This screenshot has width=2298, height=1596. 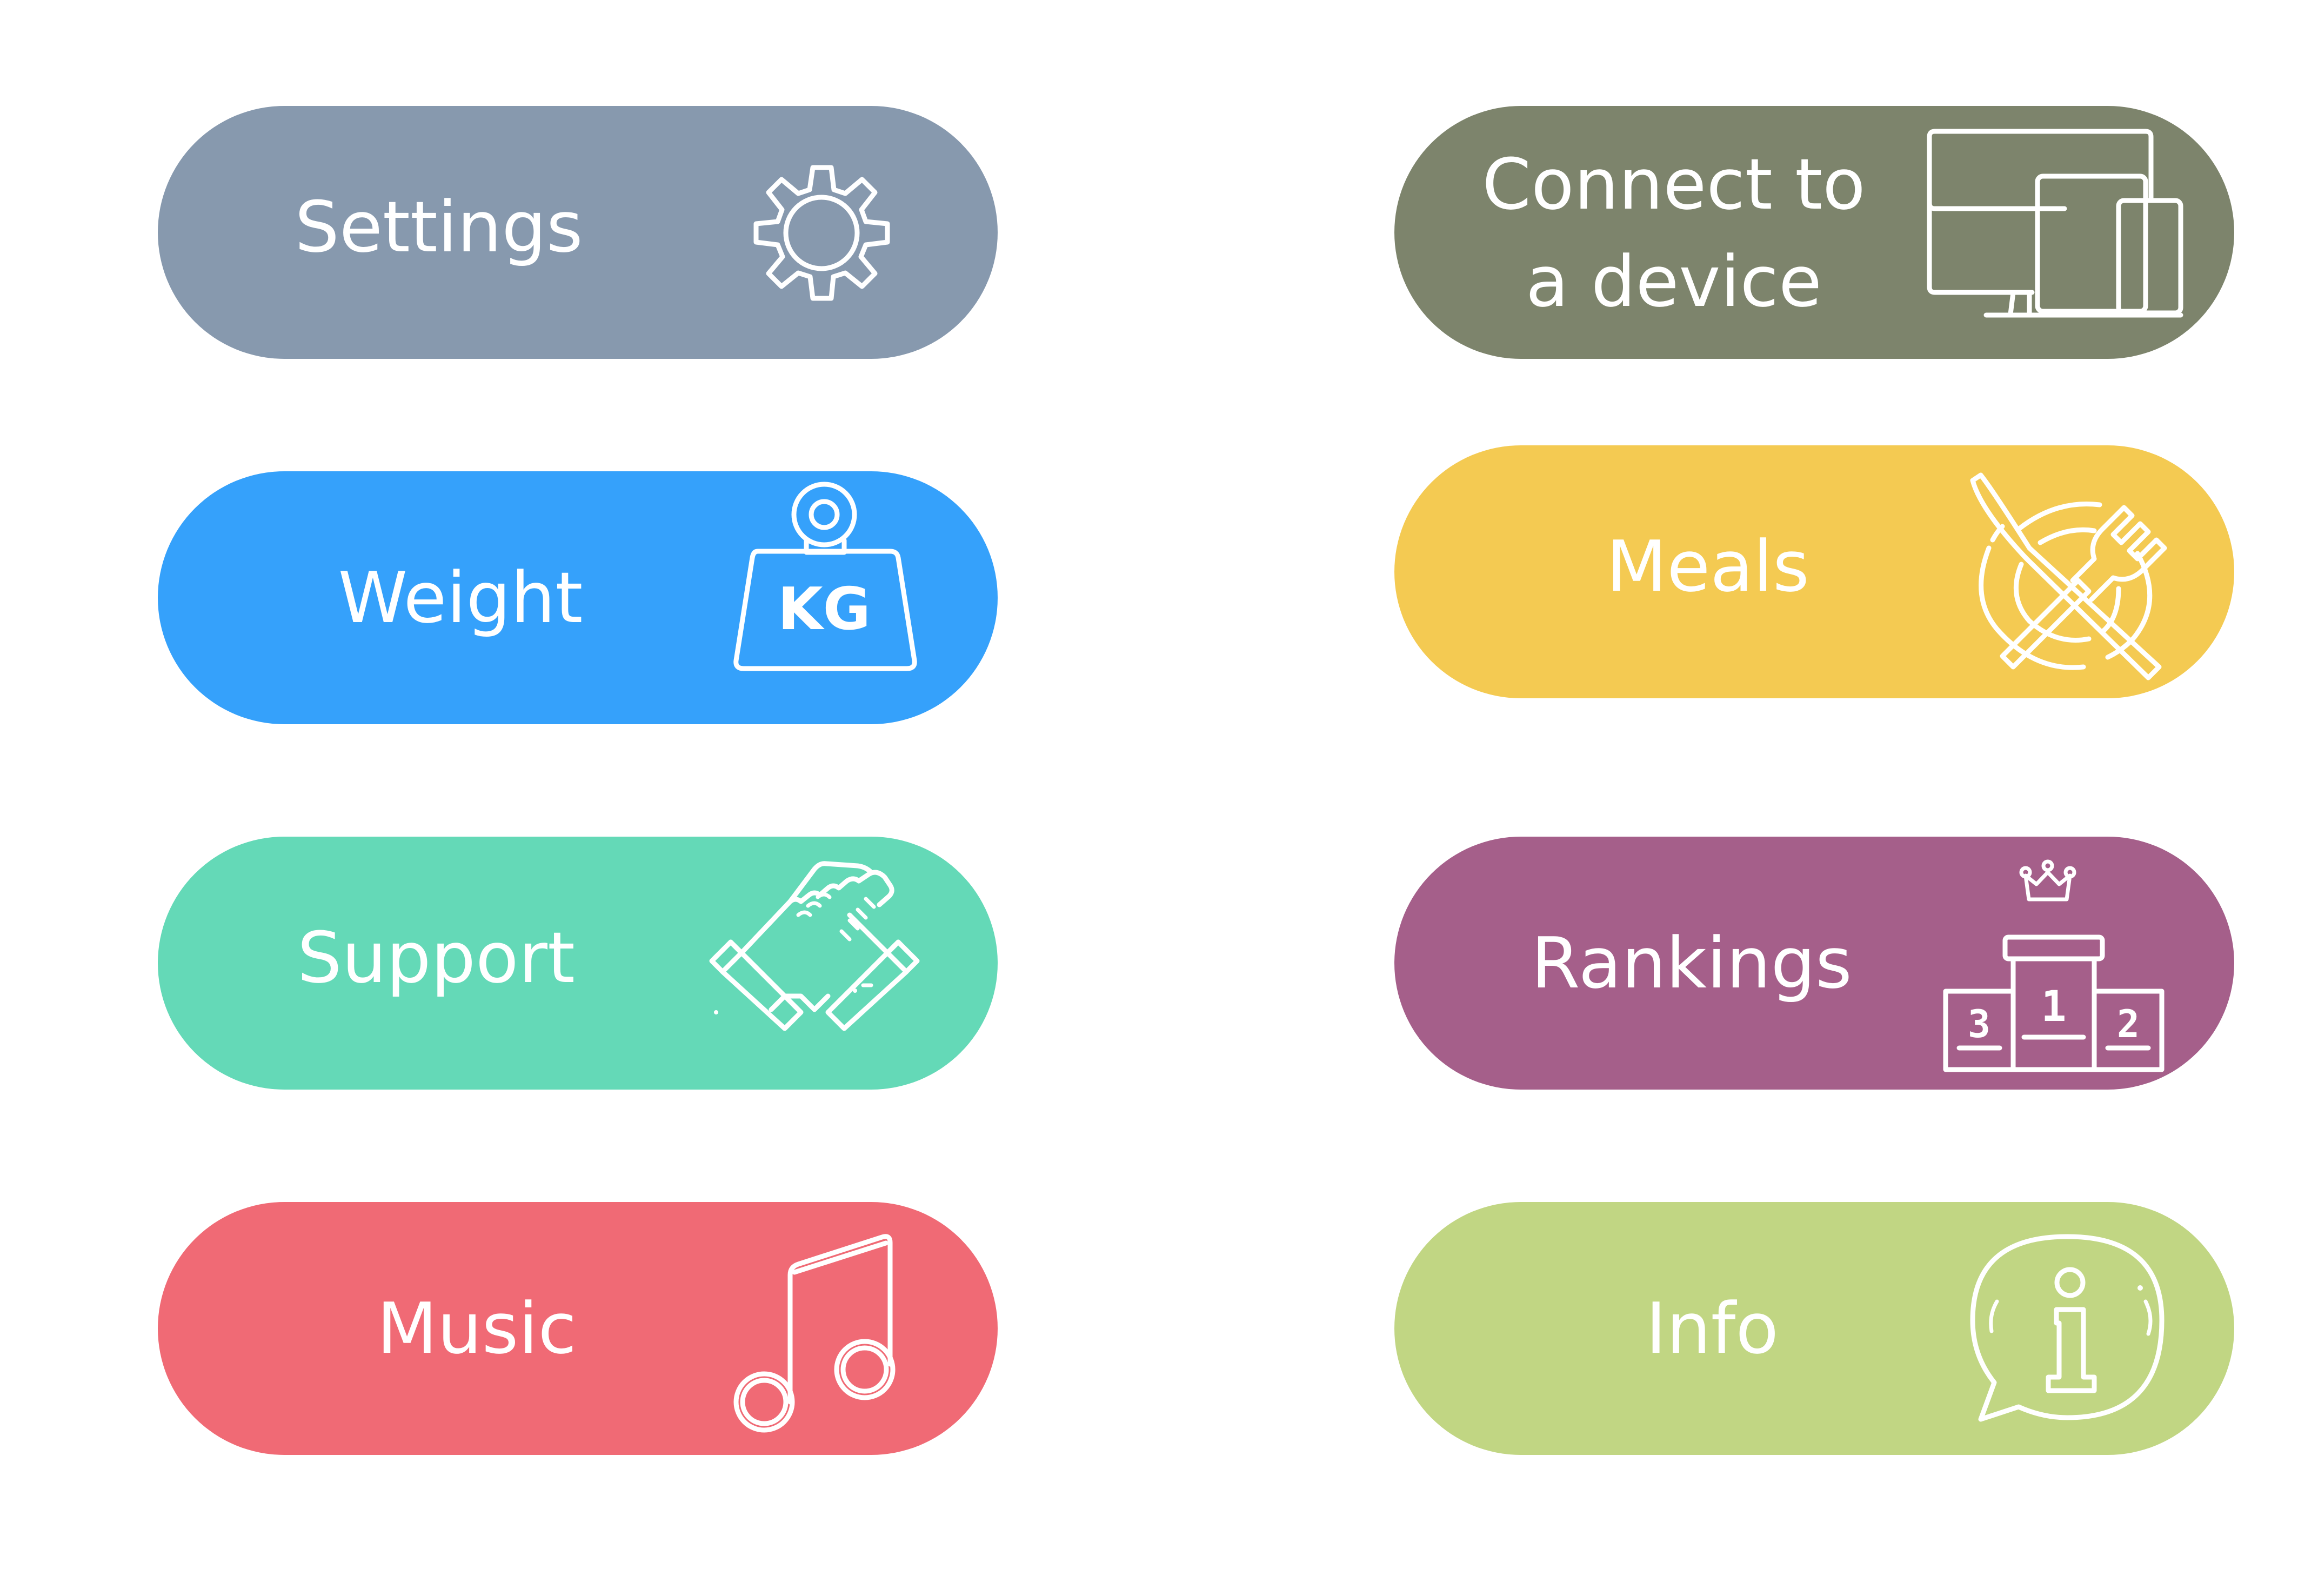 I want to click on connect-device-line-1: Connect to, so click(x=1674, y=184).